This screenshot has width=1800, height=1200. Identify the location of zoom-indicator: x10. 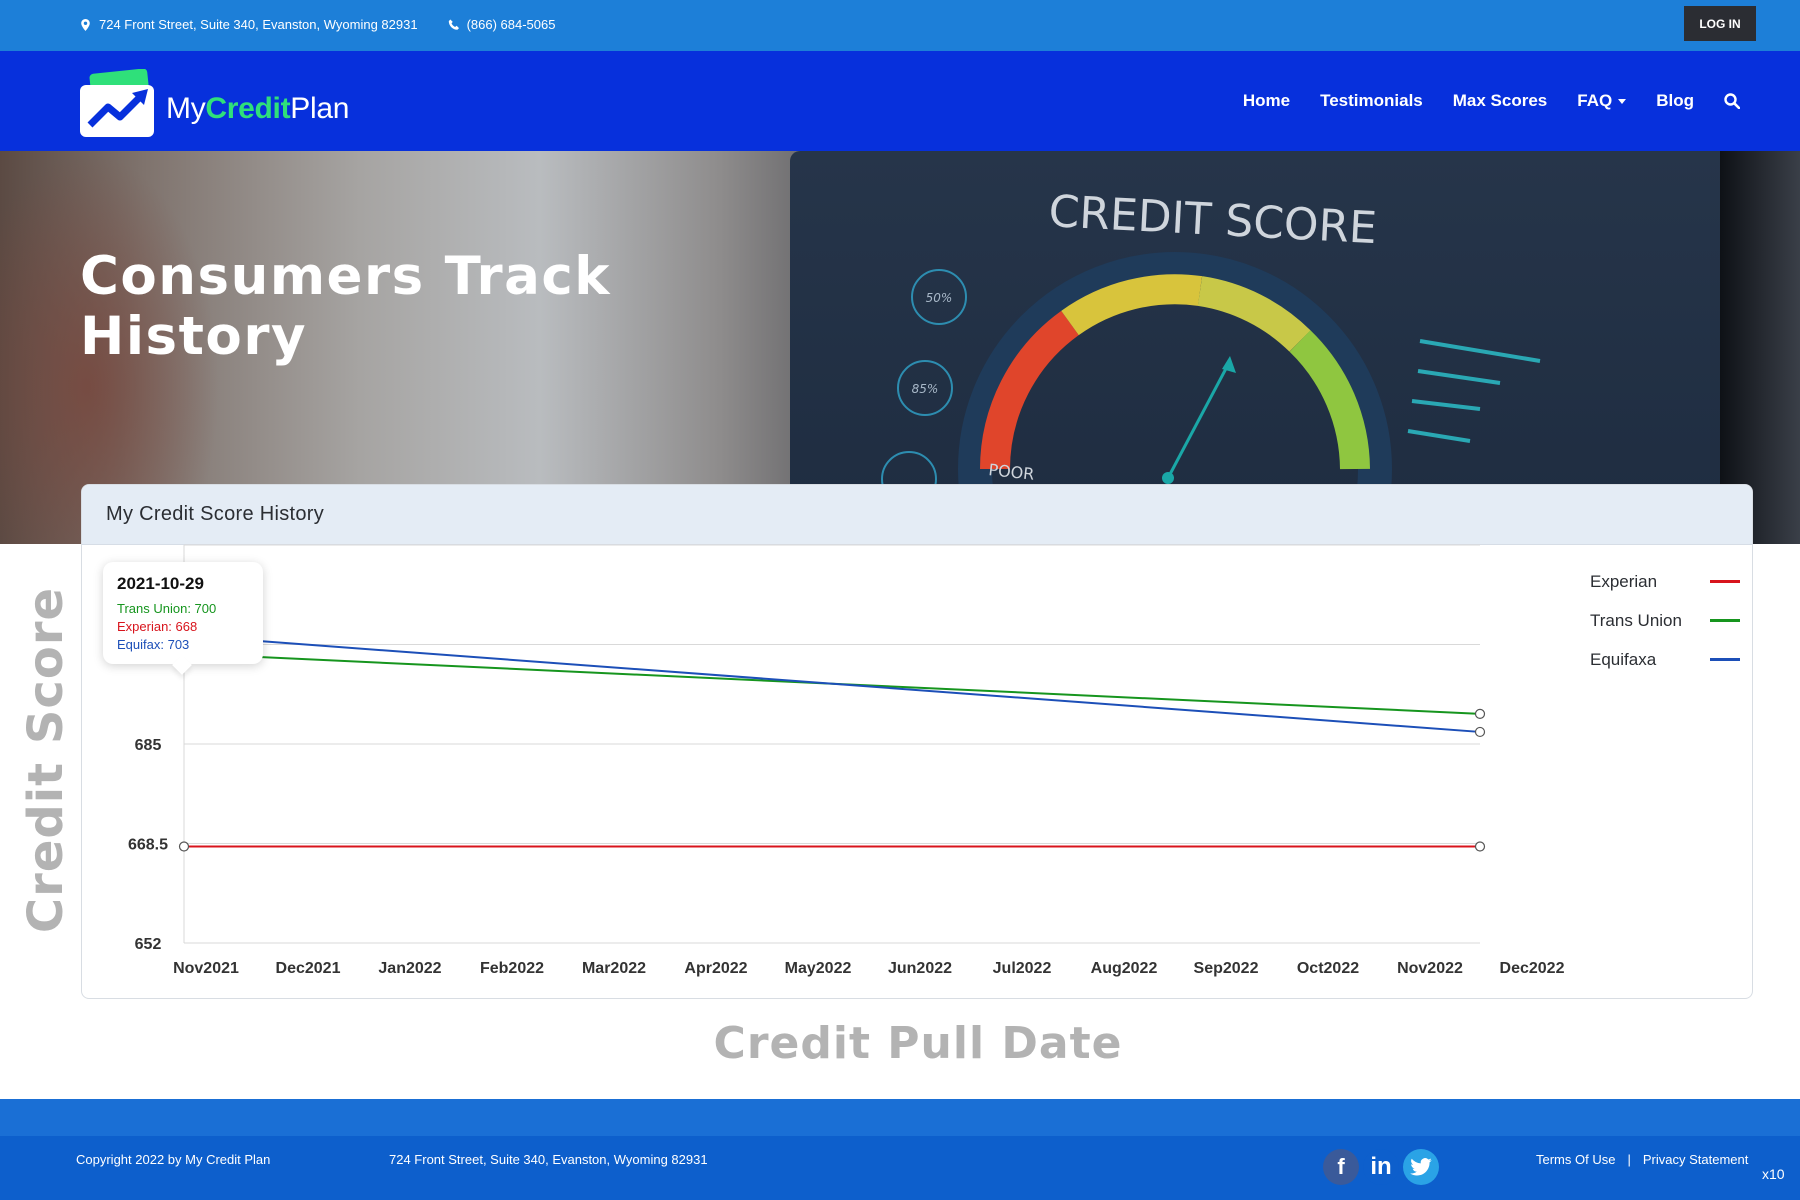
(1773, 1174).